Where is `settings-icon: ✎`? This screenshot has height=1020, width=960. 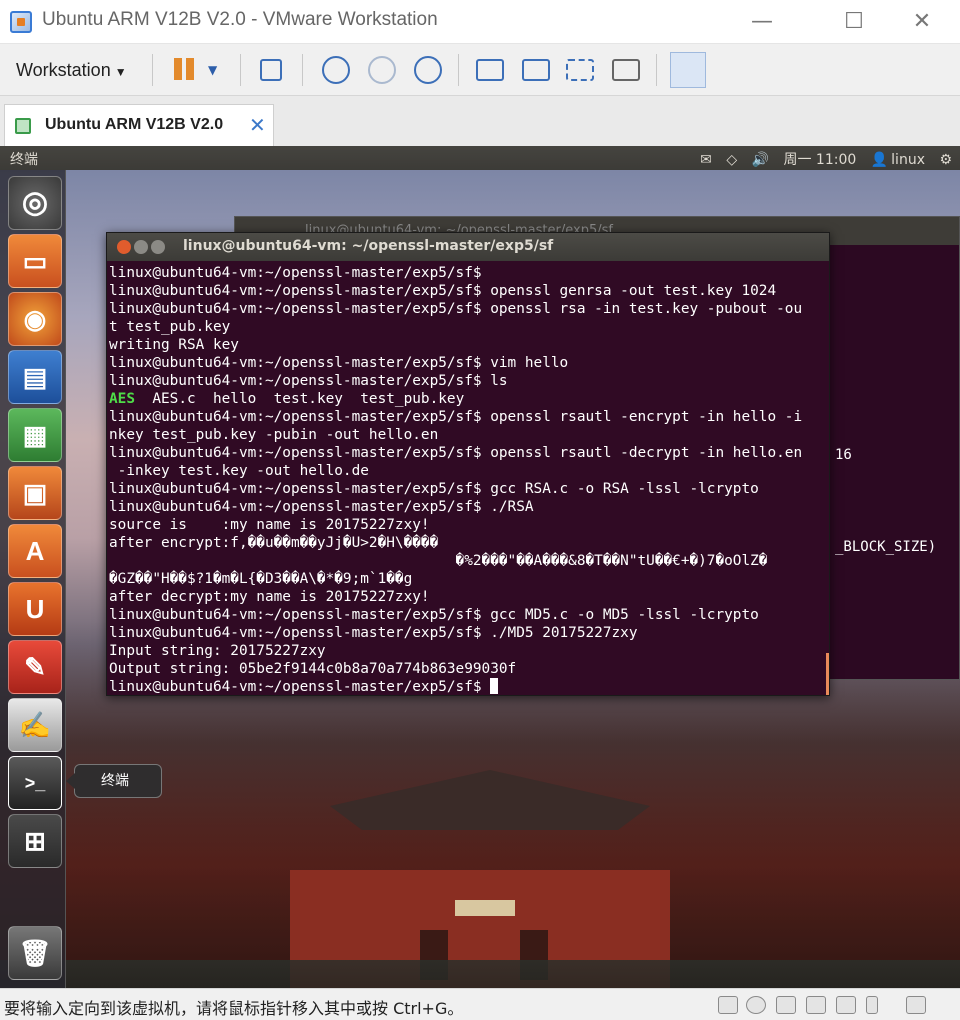
settings-icon: ✎ is located at coordinates (35, 667).